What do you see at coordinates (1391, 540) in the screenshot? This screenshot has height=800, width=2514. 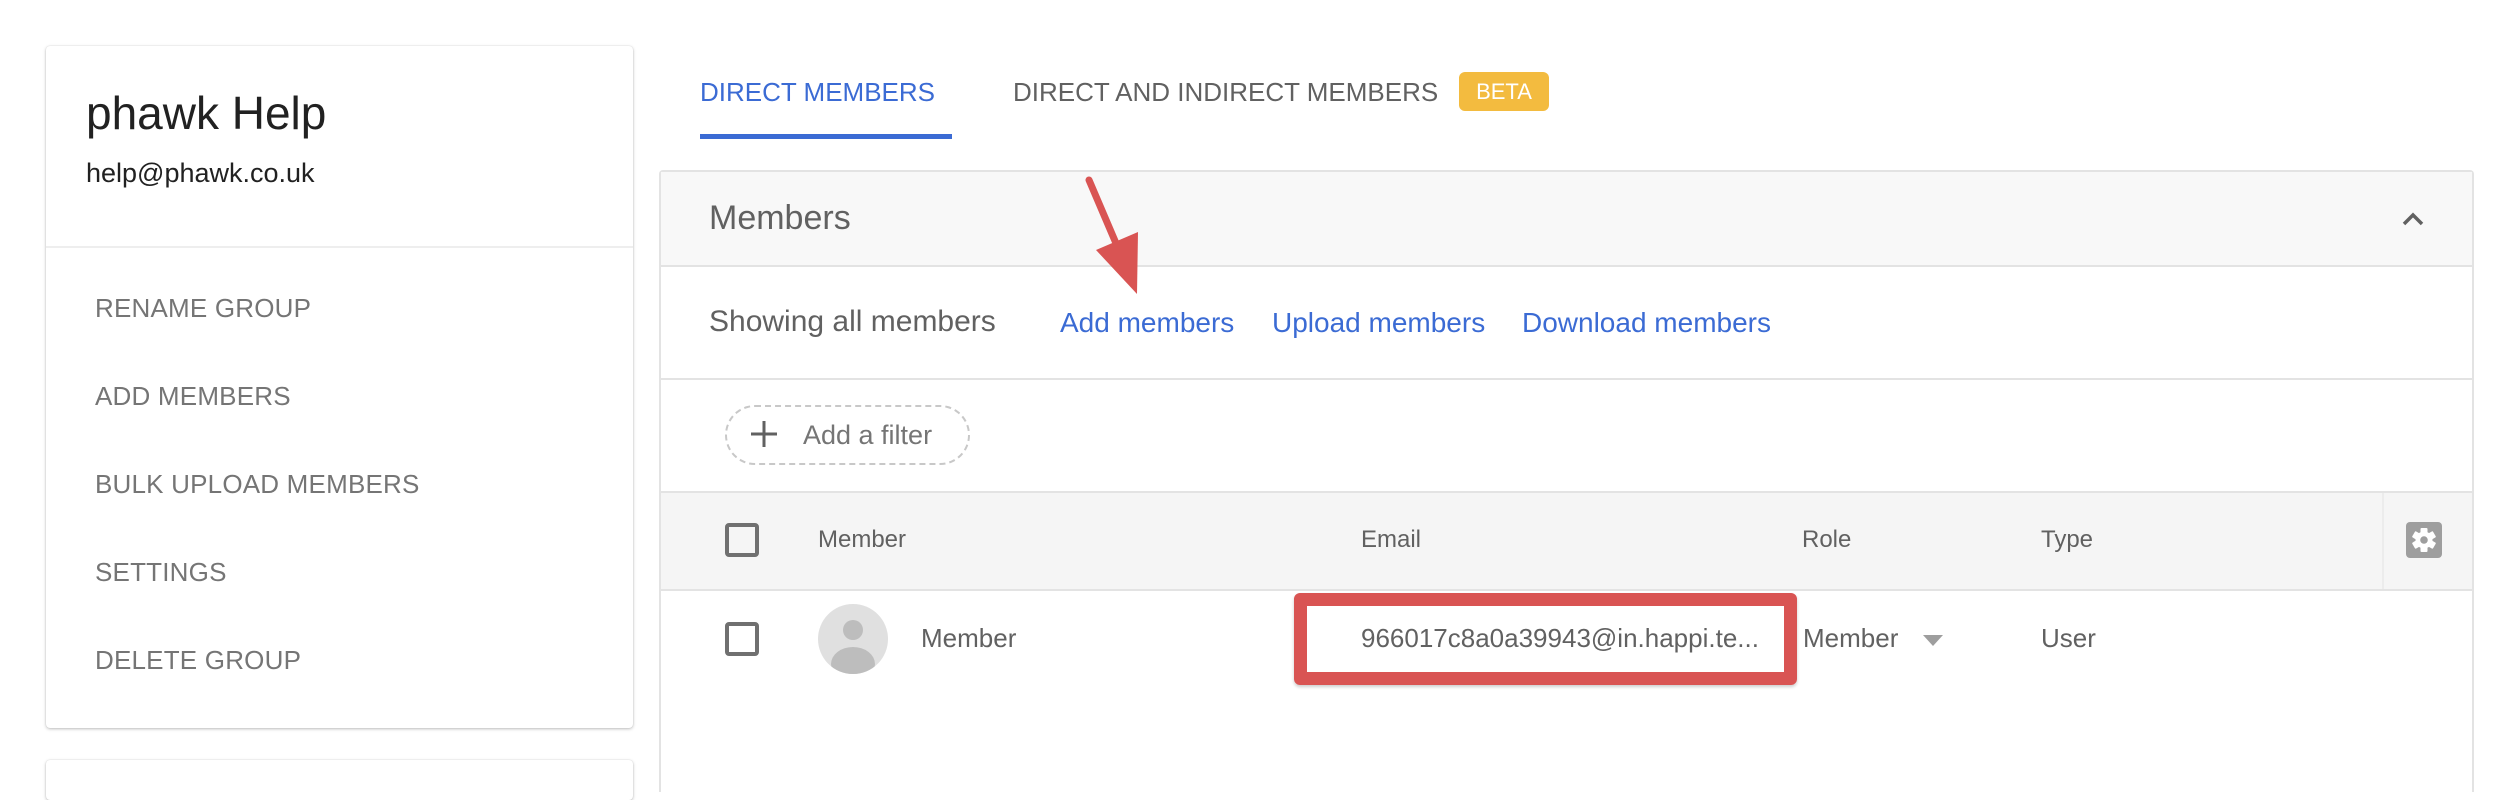 I see `column-header-email: Email` at bounding box center [1391, 540].